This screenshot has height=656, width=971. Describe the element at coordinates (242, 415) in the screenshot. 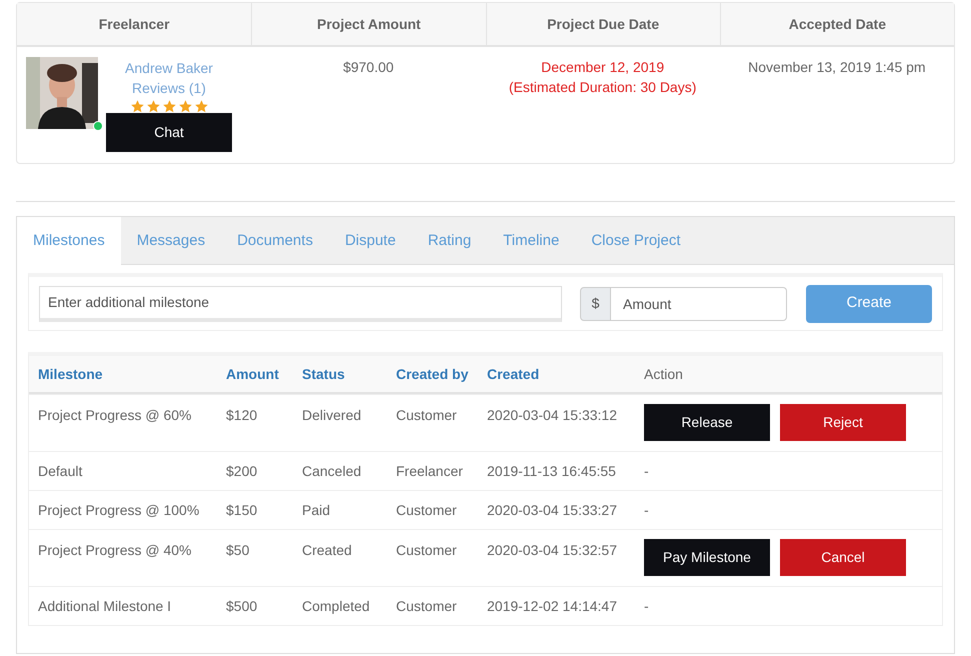

I see `table-cell: $120` at that location.